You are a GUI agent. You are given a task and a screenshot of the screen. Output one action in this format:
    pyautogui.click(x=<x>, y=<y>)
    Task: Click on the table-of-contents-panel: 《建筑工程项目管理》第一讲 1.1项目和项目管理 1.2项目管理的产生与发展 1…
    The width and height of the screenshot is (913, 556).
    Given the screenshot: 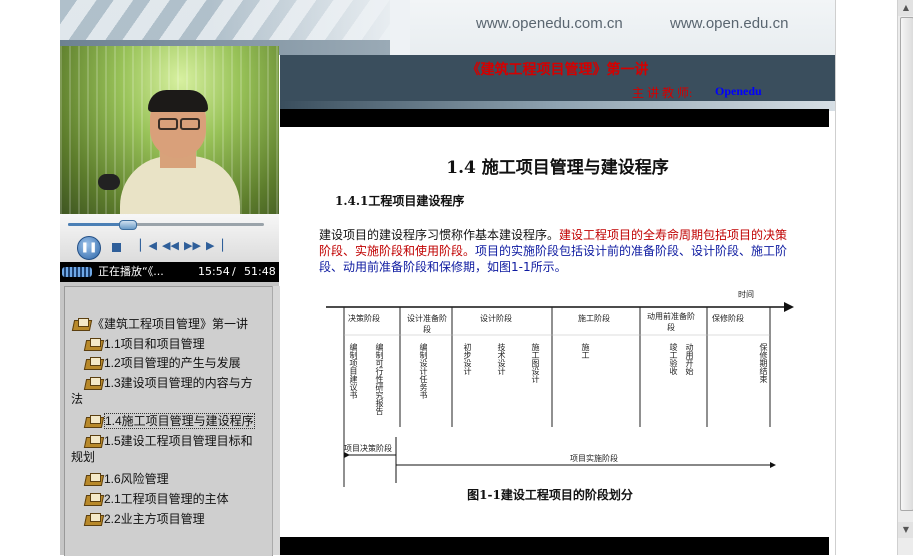 What is the action you would take?
    pyautogui.click(x=170, y=419)
    